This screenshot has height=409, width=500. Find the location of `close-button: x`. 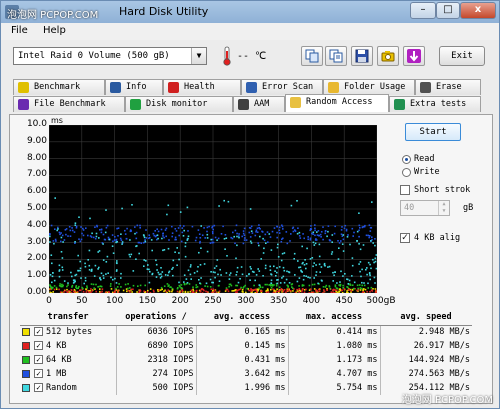

close-button: x is located at coordinates (478, 10).